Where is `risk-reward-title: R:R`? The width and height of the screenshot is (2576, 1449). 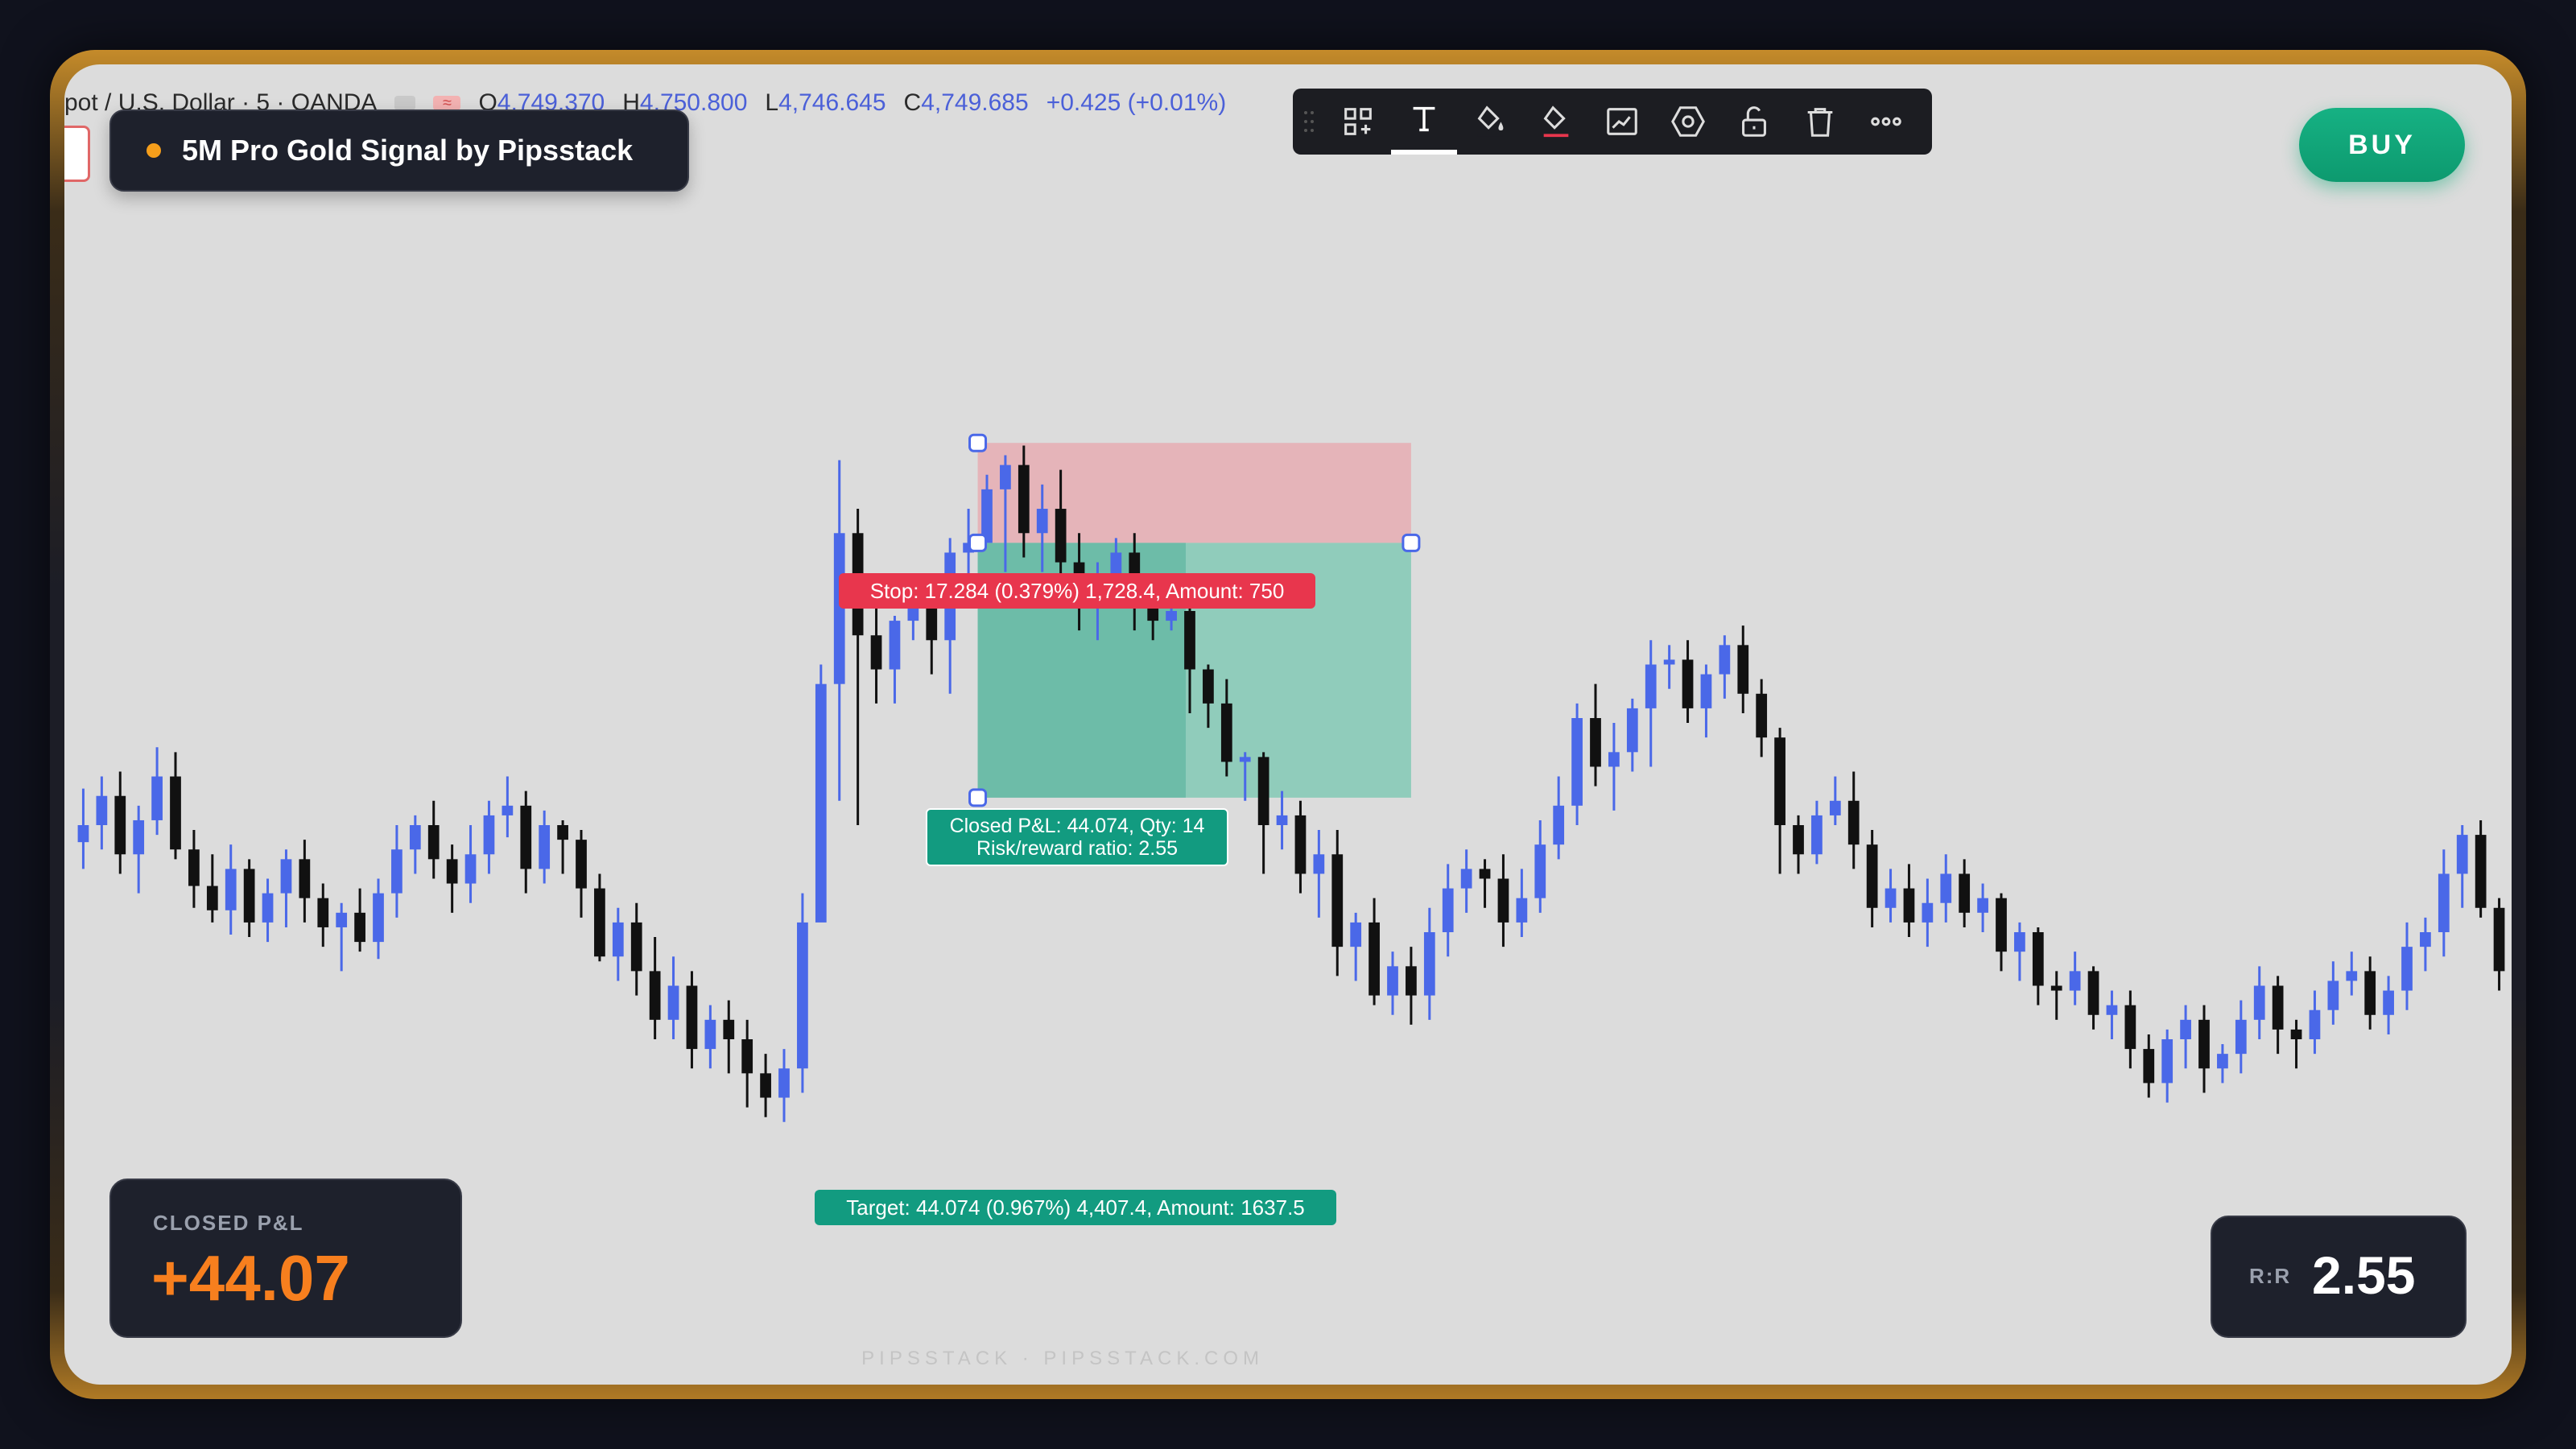
risk-reward-title: R:R is located at coordinates (2270, 1276).